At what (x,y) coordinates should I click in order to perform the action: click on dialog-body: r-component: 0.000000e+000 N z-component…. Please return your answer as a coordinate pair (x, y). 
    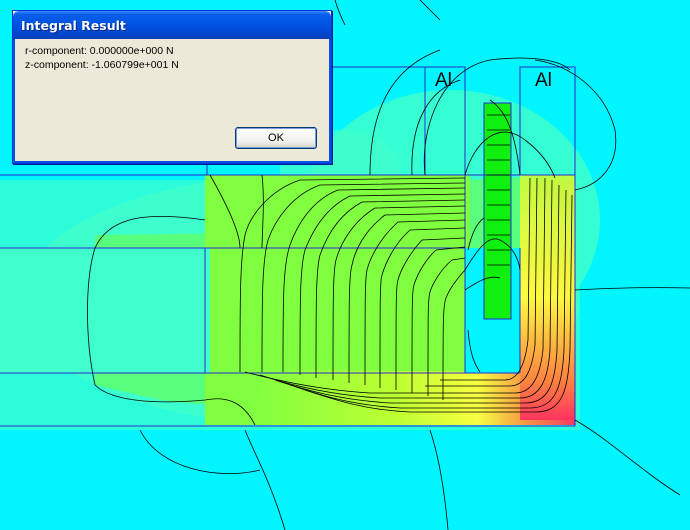
    Looking at the image, I should click on (172, 101).